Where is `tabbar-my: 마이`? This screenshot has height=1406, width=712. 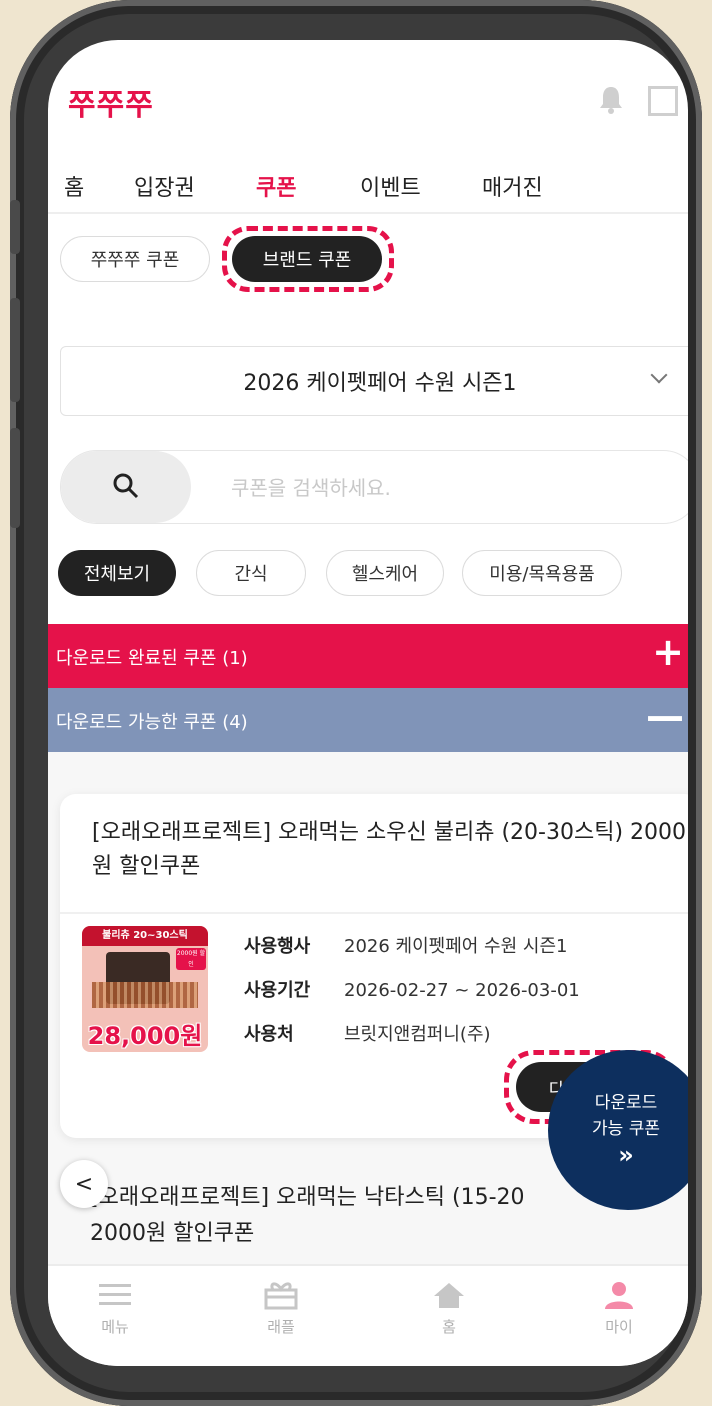 tabbar-my: 마이 is located at coordinates (619, 1320).